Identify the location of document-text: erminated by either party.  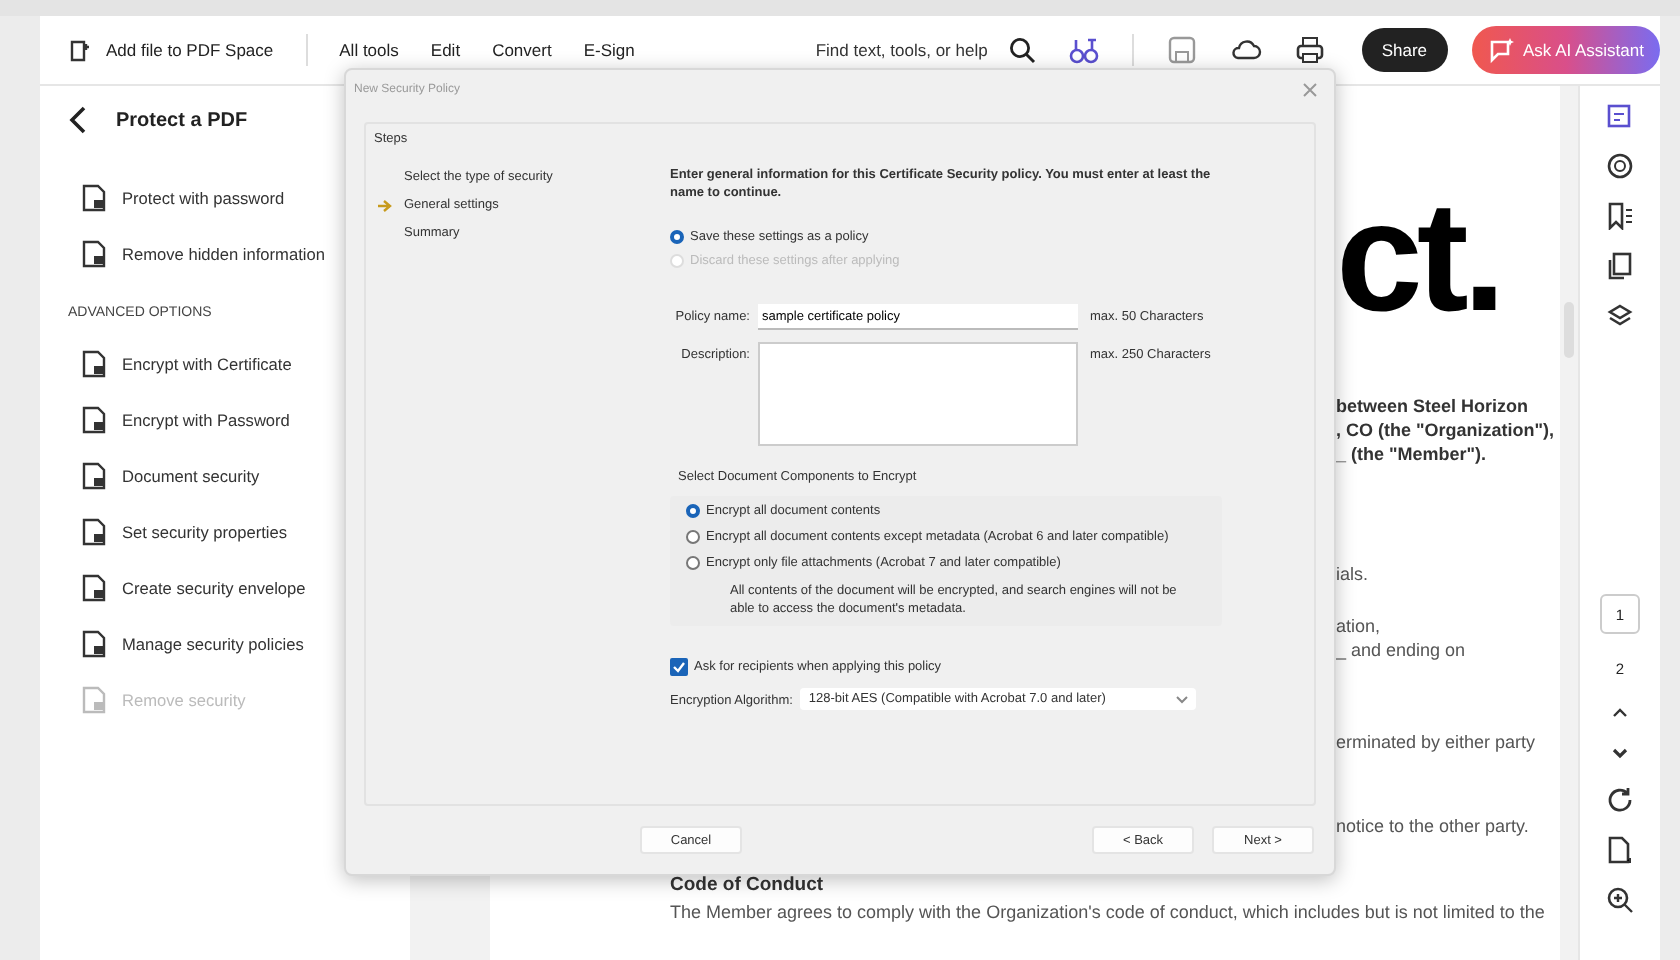
(1437, 742).